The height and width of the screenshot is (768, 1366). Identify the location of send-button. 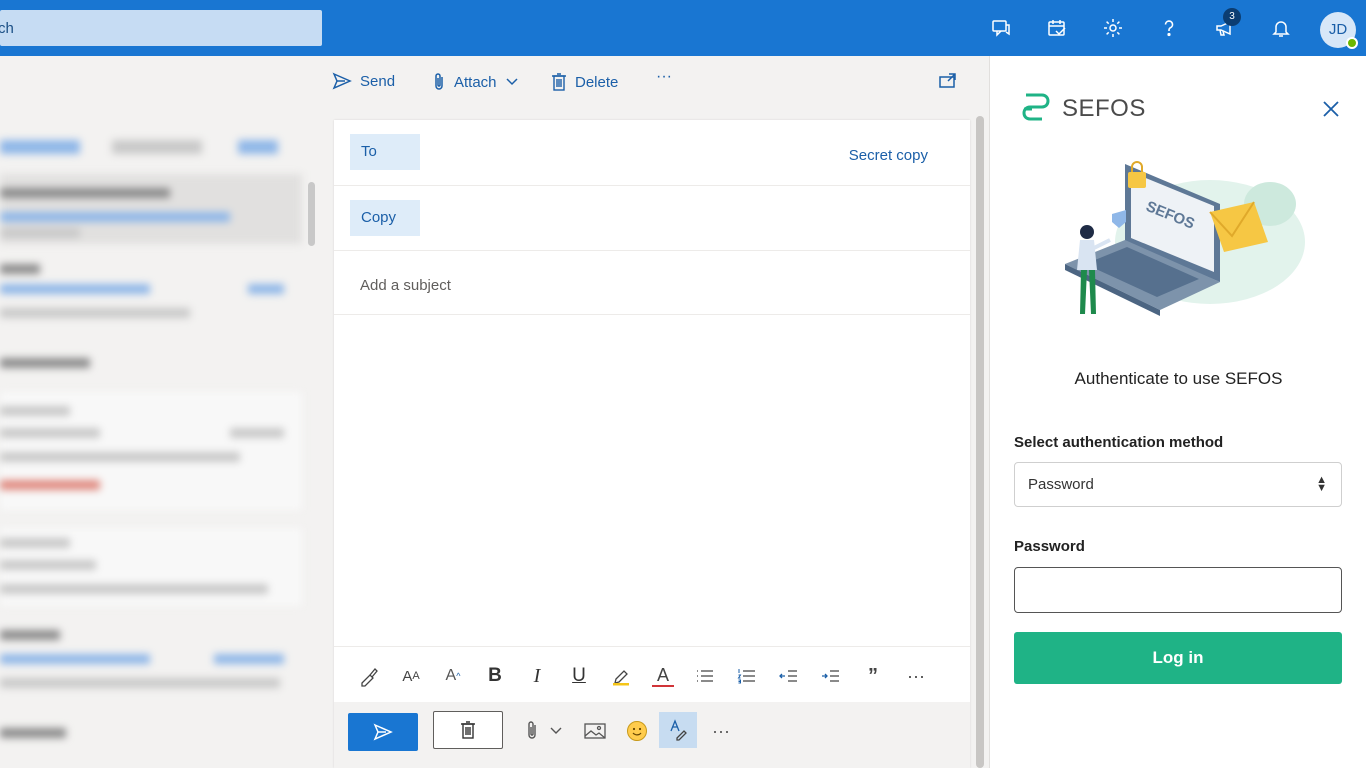
(383, 732).